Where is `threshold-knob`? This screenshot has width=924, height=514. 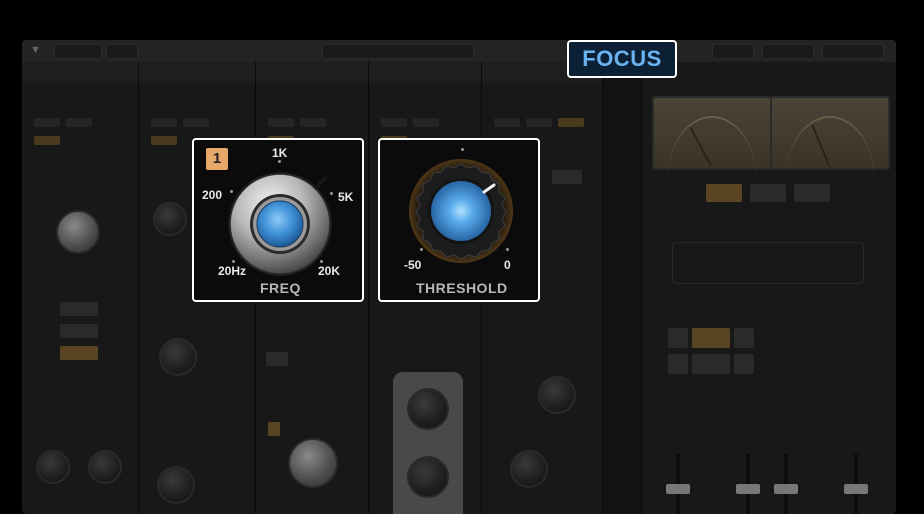 threshold-knob is located at coordinates (461, 211).